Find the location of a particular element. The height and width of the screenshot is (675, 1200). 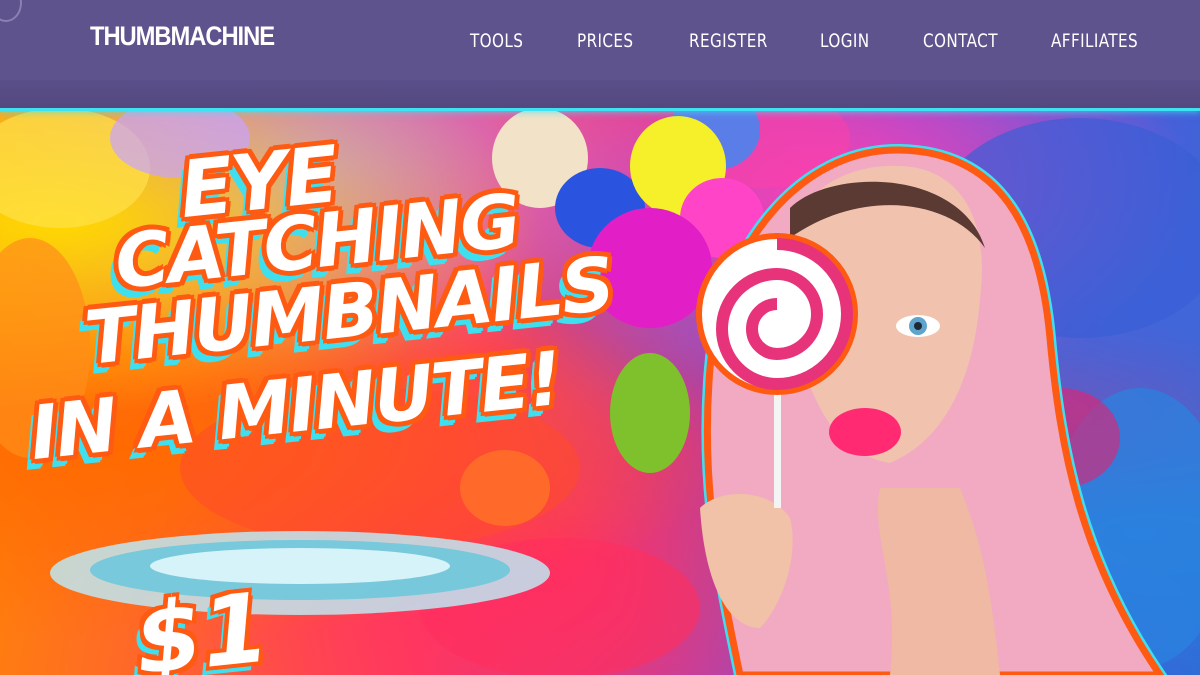

site-logo: THUMBMACHINE is located at coordinates (182, 36).